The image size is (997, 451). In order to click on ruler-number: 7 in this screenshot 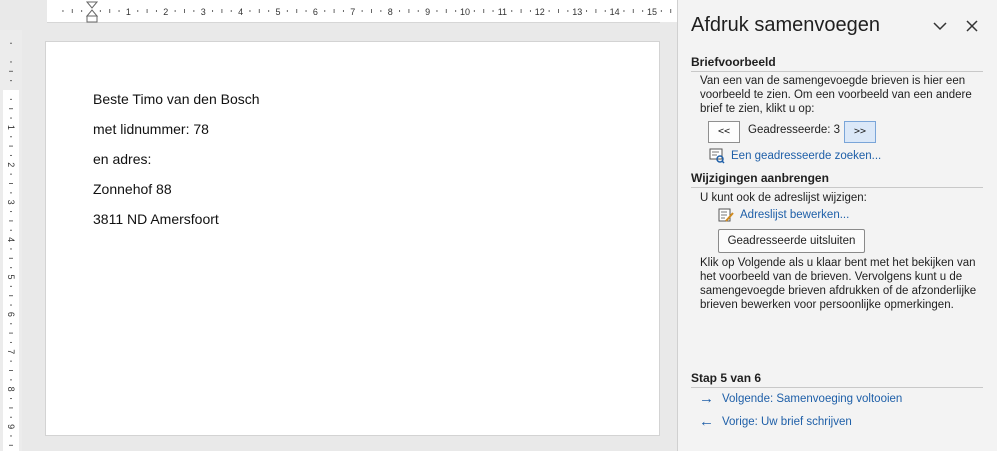, I will do `click(352, 12)`.